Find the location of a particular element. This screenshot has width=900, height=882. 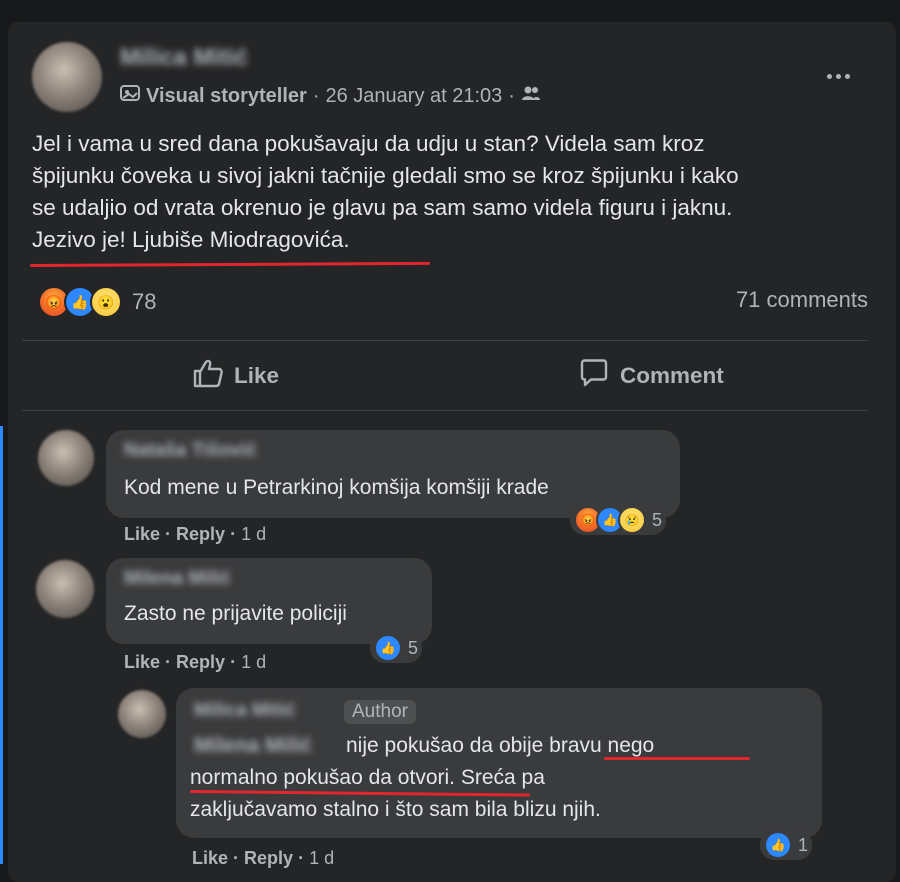

reply-time: 1 d is located at coordinates (321, 858).